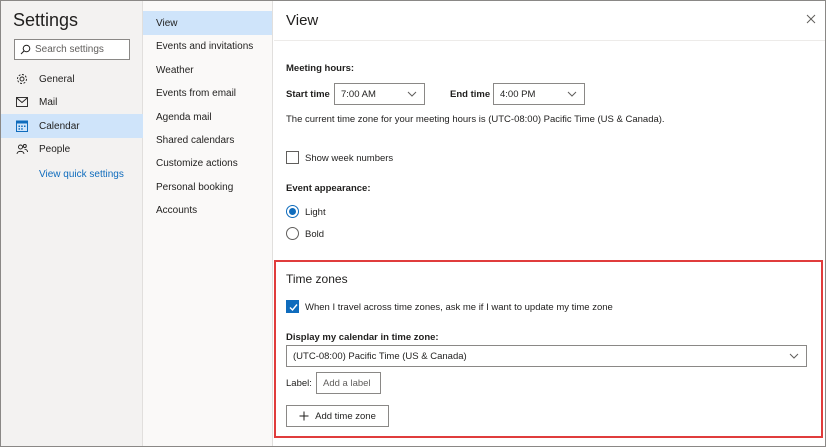 The width and height of the screenshot is (826, 447). I want to click on add-time-zone-label: Add time zone, so click(345, 416).